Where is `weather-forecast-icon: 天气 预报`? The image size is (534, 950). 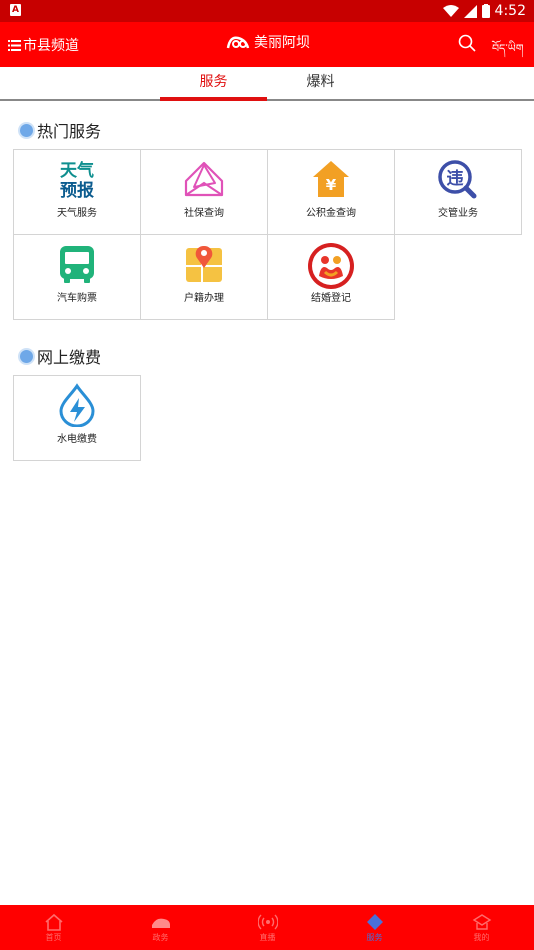 weather-forecast-icon: 天气 预报 is located at coordinates (77, 179).